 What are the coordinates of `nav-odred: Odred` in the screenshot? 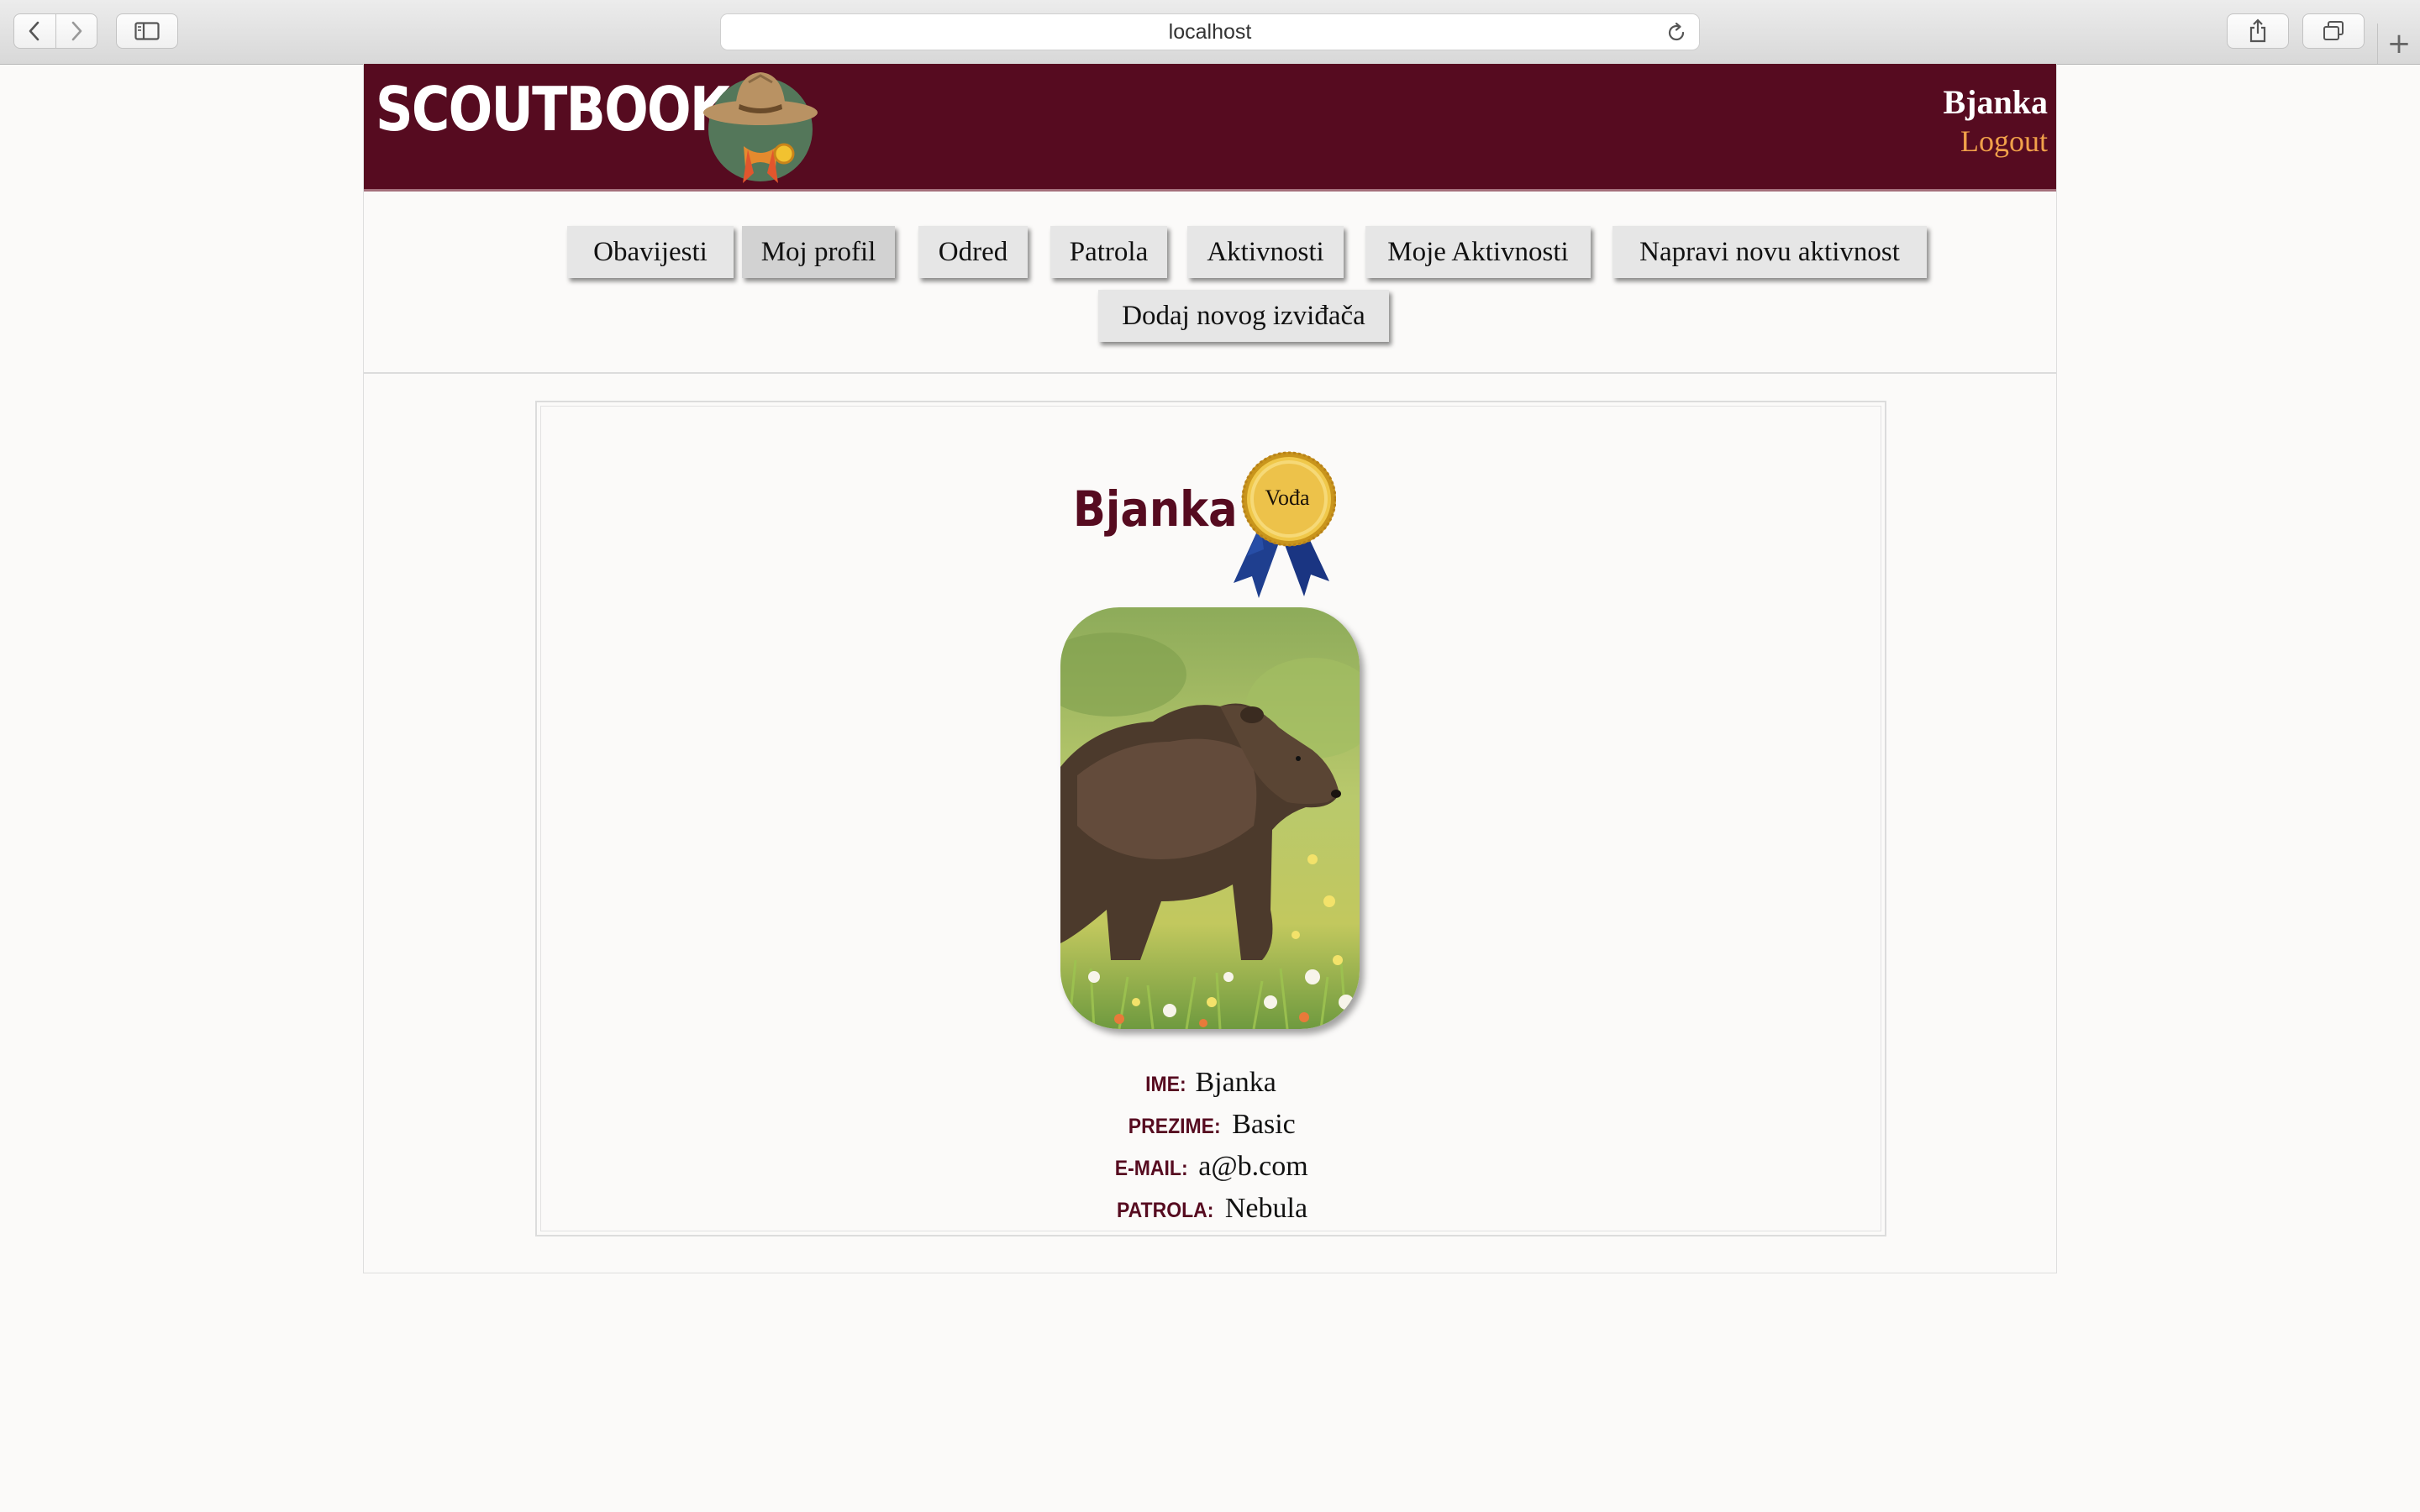 It's located at (973, 252).